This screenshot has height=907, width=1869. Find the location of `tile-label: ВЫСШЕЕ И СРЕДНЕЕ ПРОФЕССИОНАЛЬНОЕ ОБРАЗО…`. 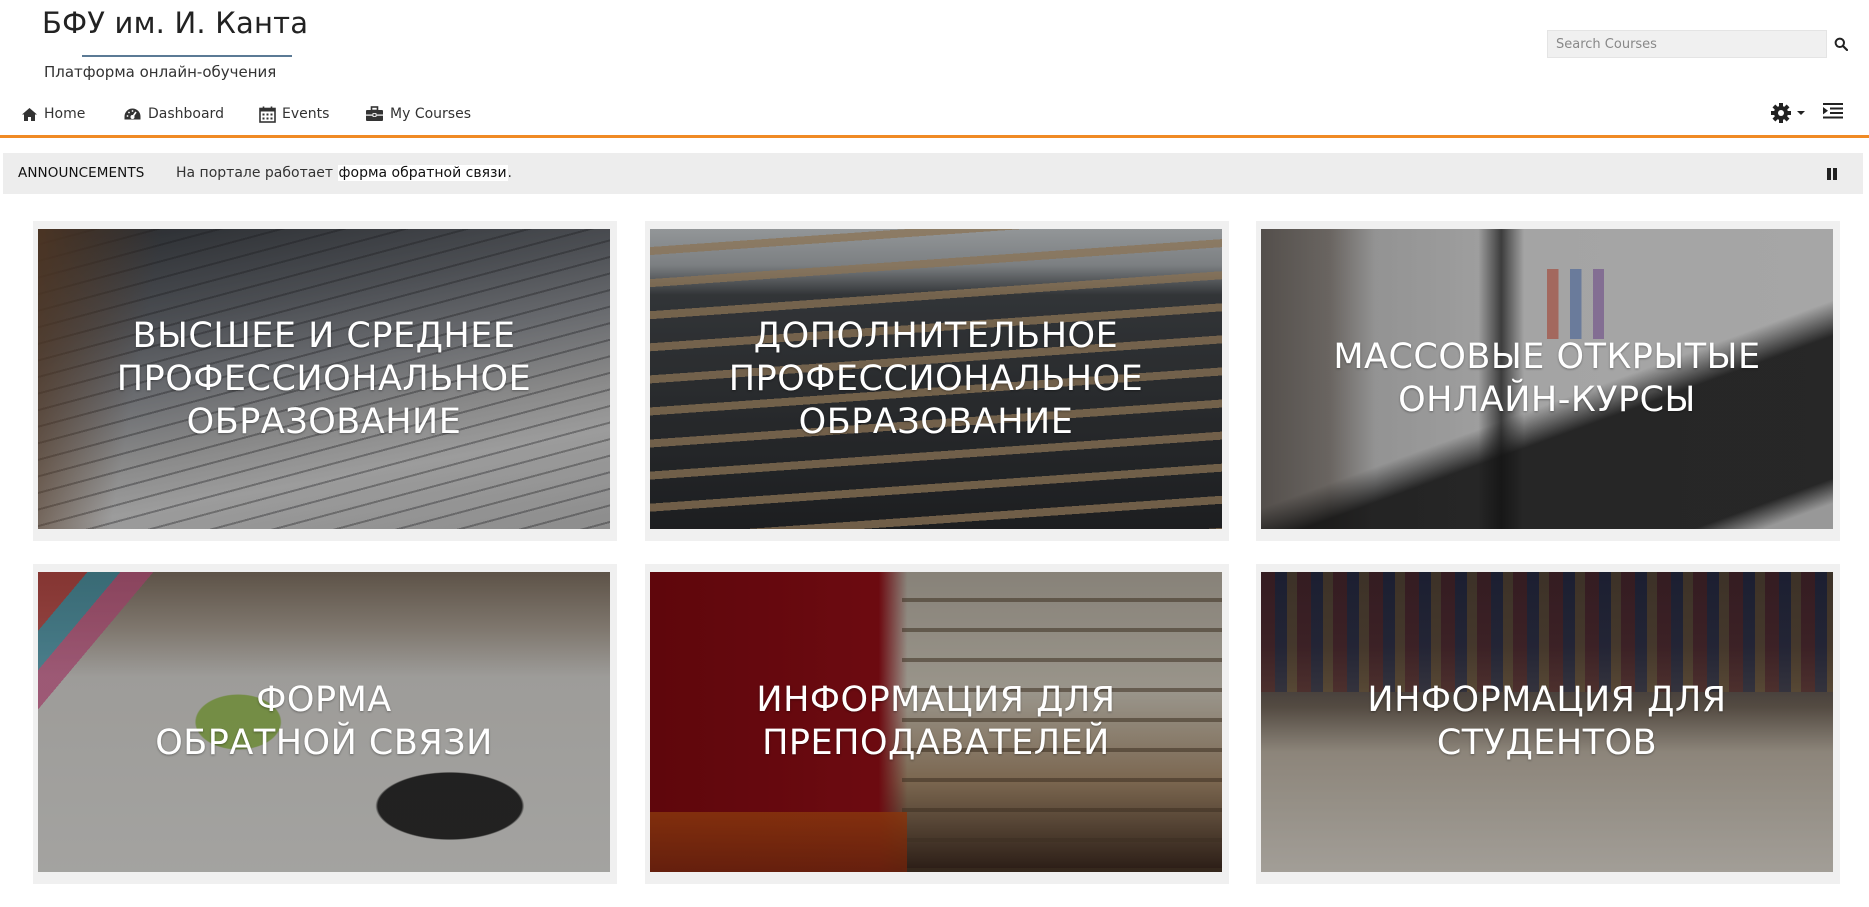

tile-label: ВЫСШЕЕ И СРЕДНЕЕ ПРОФЕССИОНАЛЬНОЕ ОБРАЗО… is located at coordinates (324, 378).